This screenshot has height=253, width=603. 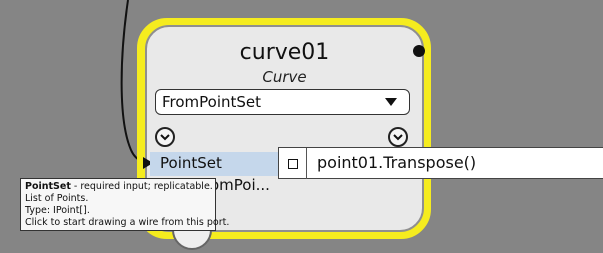 I want to click on tooltip-line3: Type: IPoint[]., so click(x=57, y=210).